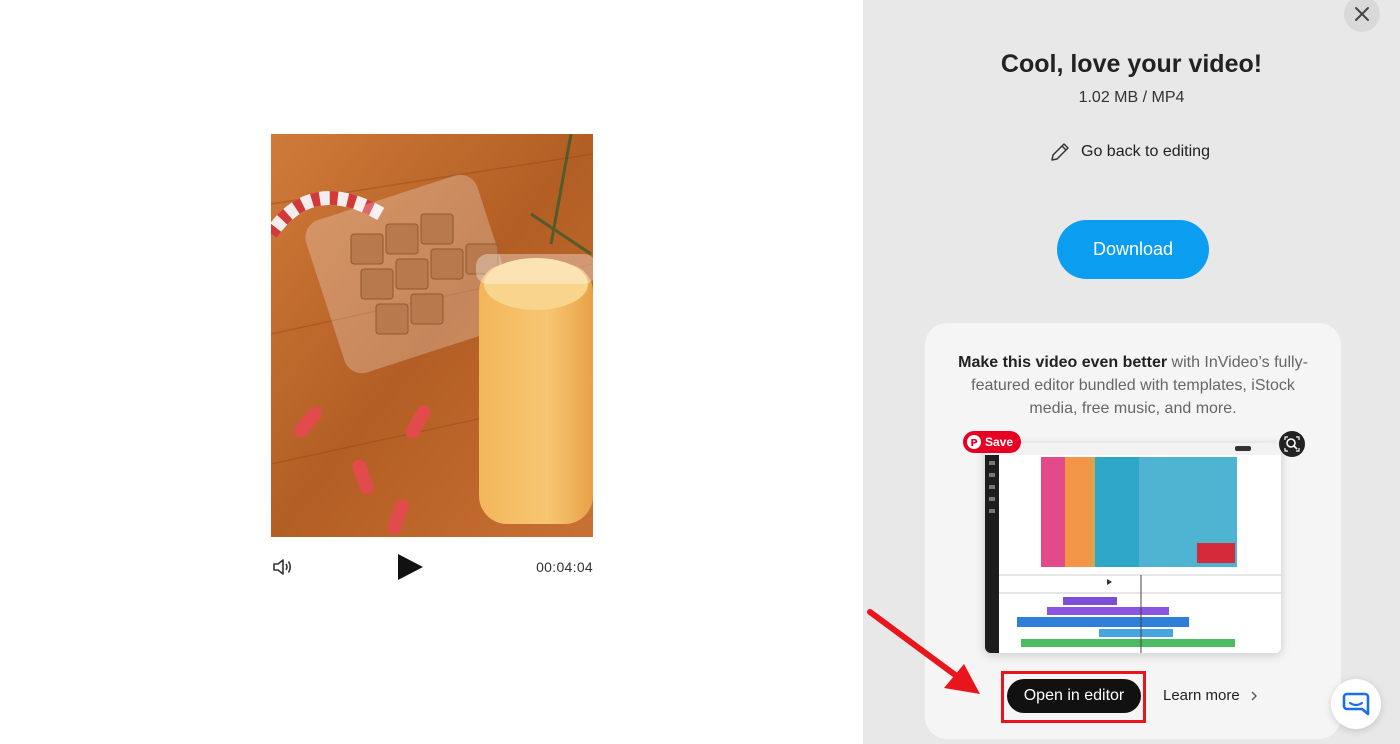  Describe the element at coordinates (1145, 151) in the screenshot. I see `back-label: Go back to editing` at that location.